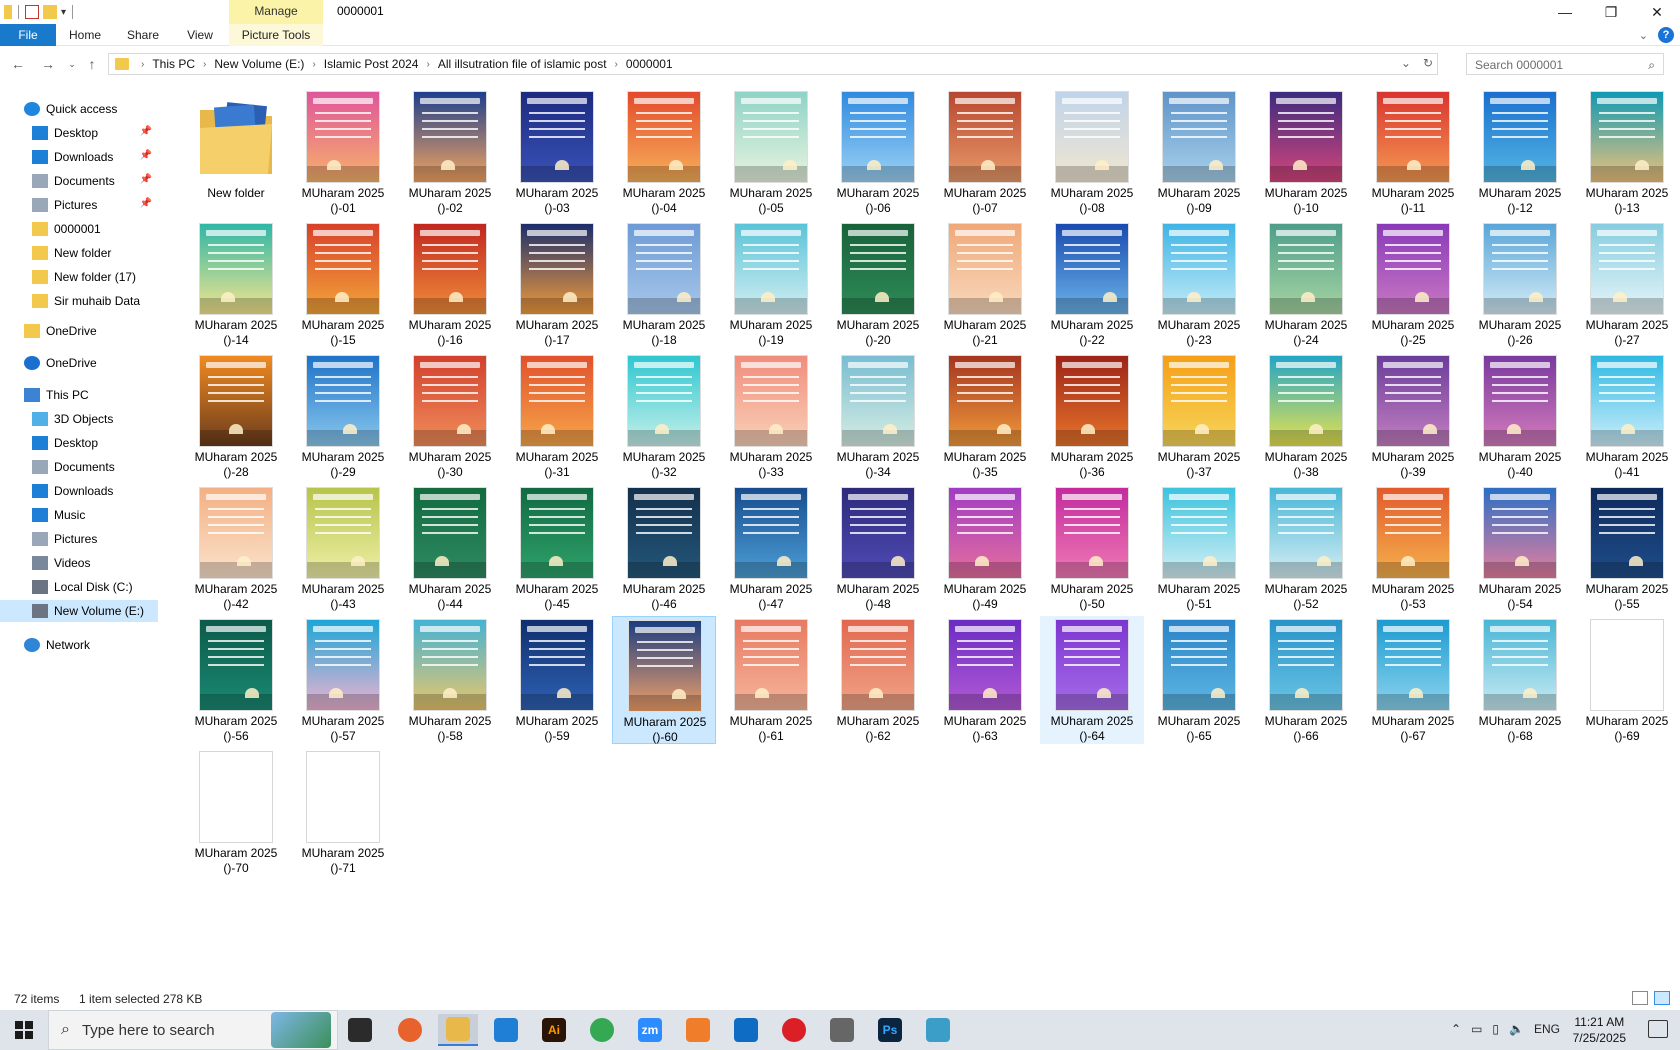 The image size is (1680, 1050). Describe the element at coordinates (1611, 12) in the screenshot. I see `restore-icon: ❐` at that location.